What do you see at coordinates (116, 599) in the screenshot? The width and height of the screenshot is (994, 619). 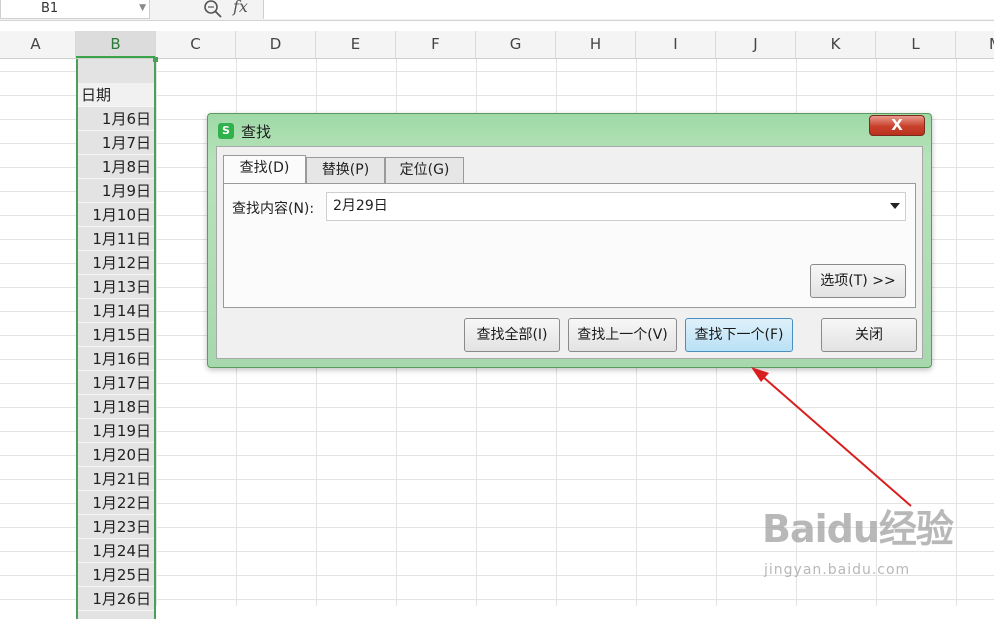 I see `date-cell: 1月26日` at bounding box center [116, 599].